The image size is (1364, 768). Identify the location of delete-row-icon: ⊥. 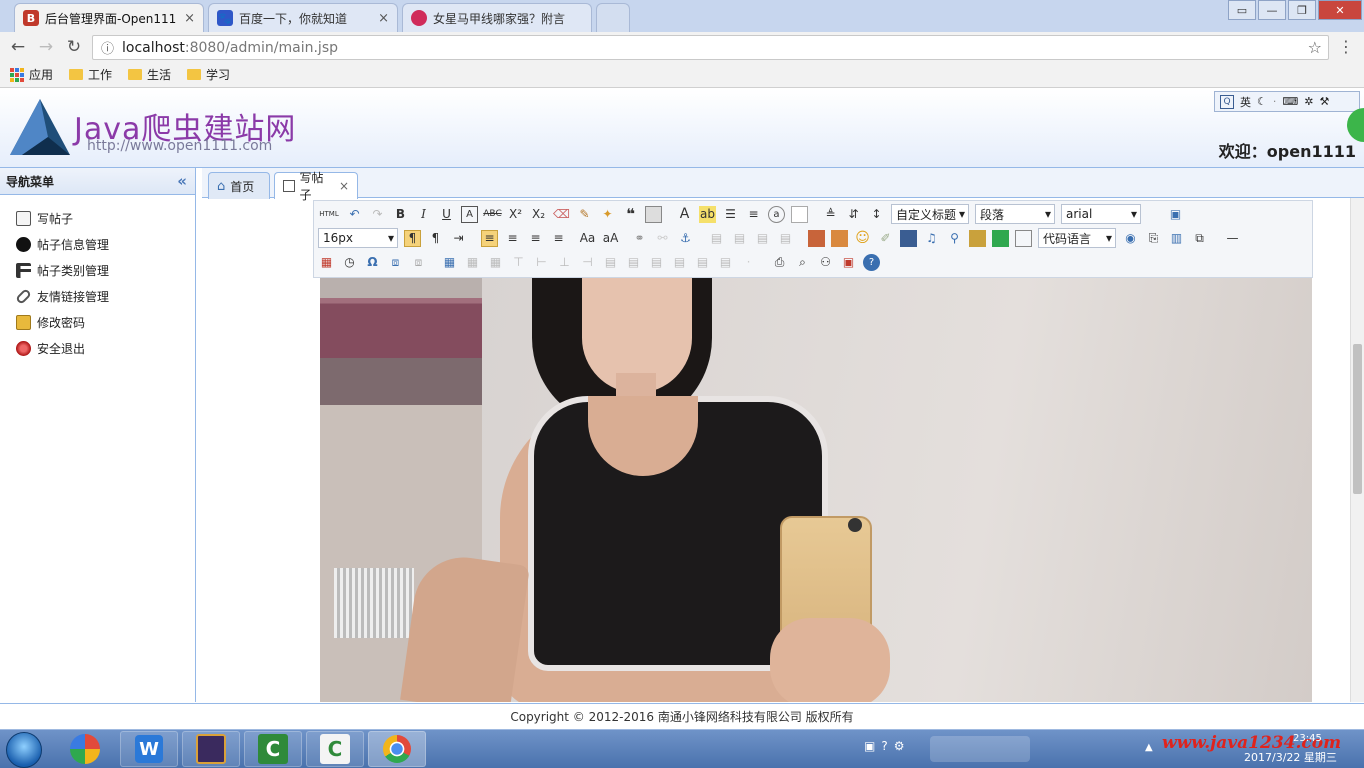
(564, 262).